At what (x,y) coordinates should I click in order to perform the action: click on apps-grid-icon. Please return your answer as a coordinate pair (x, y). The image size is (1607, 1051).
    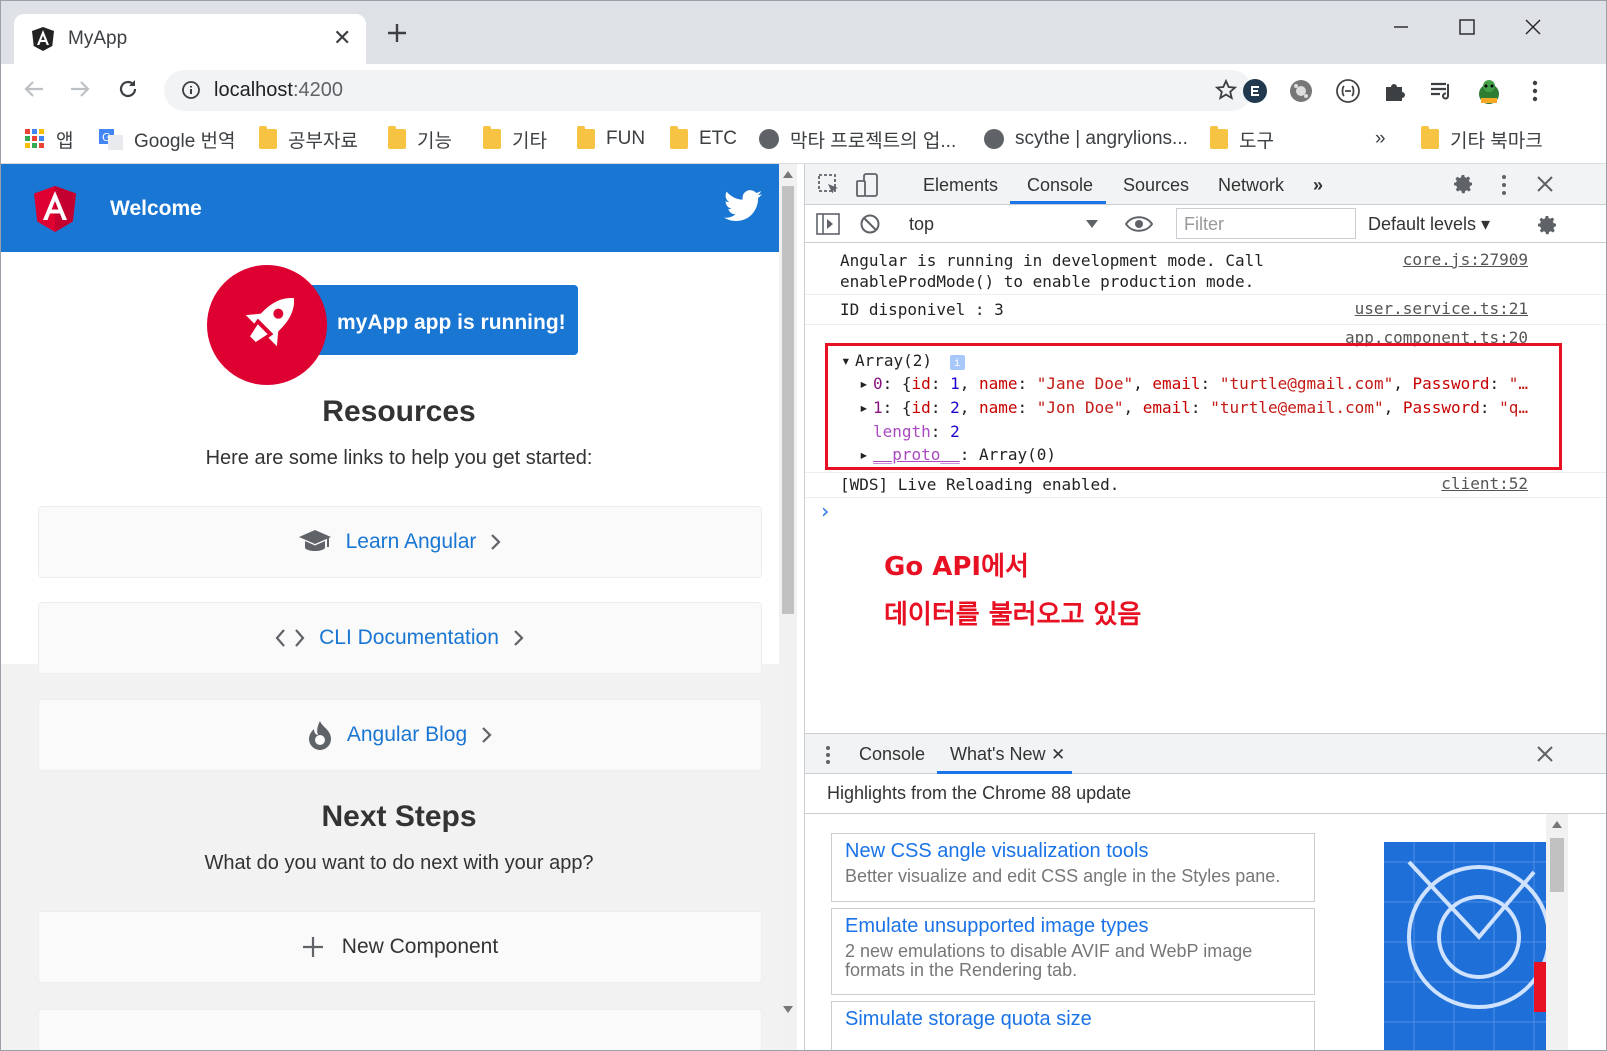
    Looking at the image, I should click on (35, 139).